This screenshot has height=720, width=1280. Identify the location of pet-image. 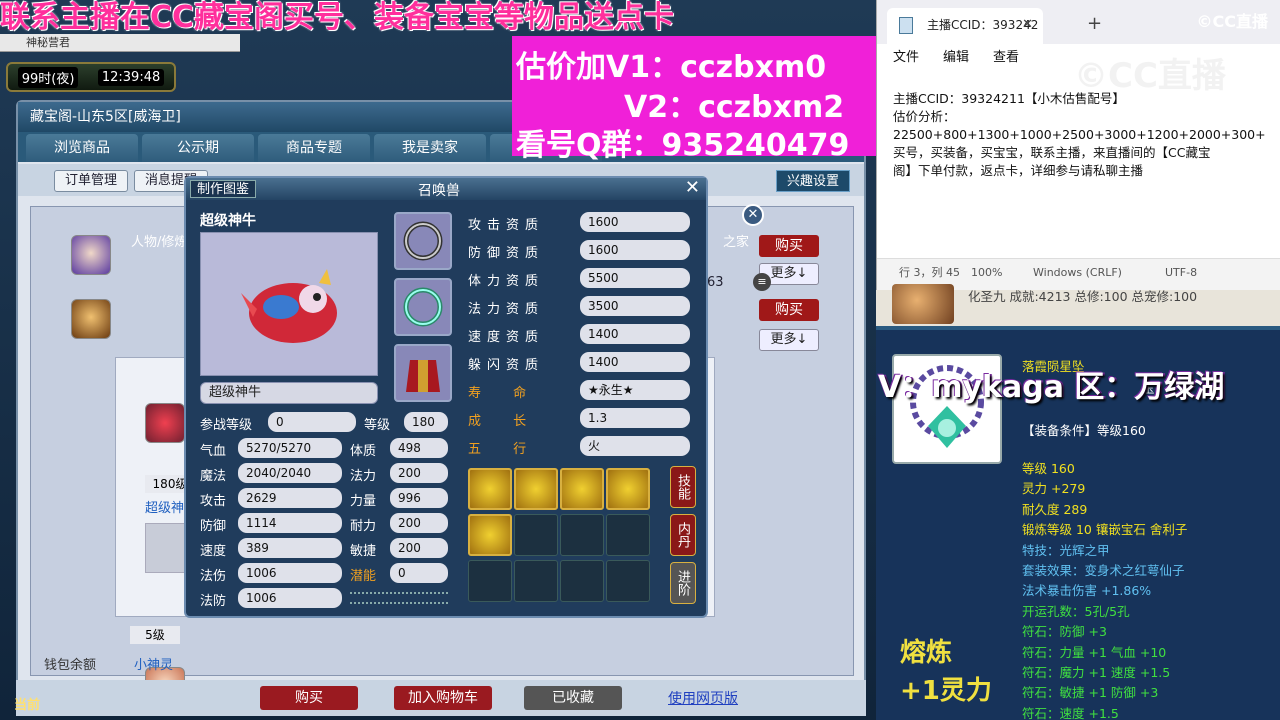
(289, 306).